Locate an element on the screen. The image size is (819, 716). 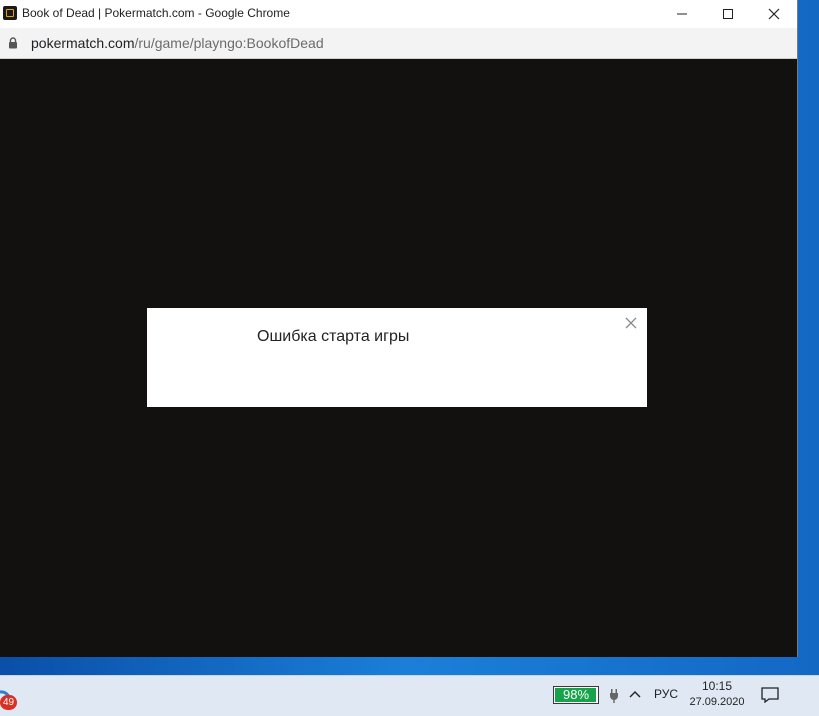
minimize-button is located at coordinates (682, 14).